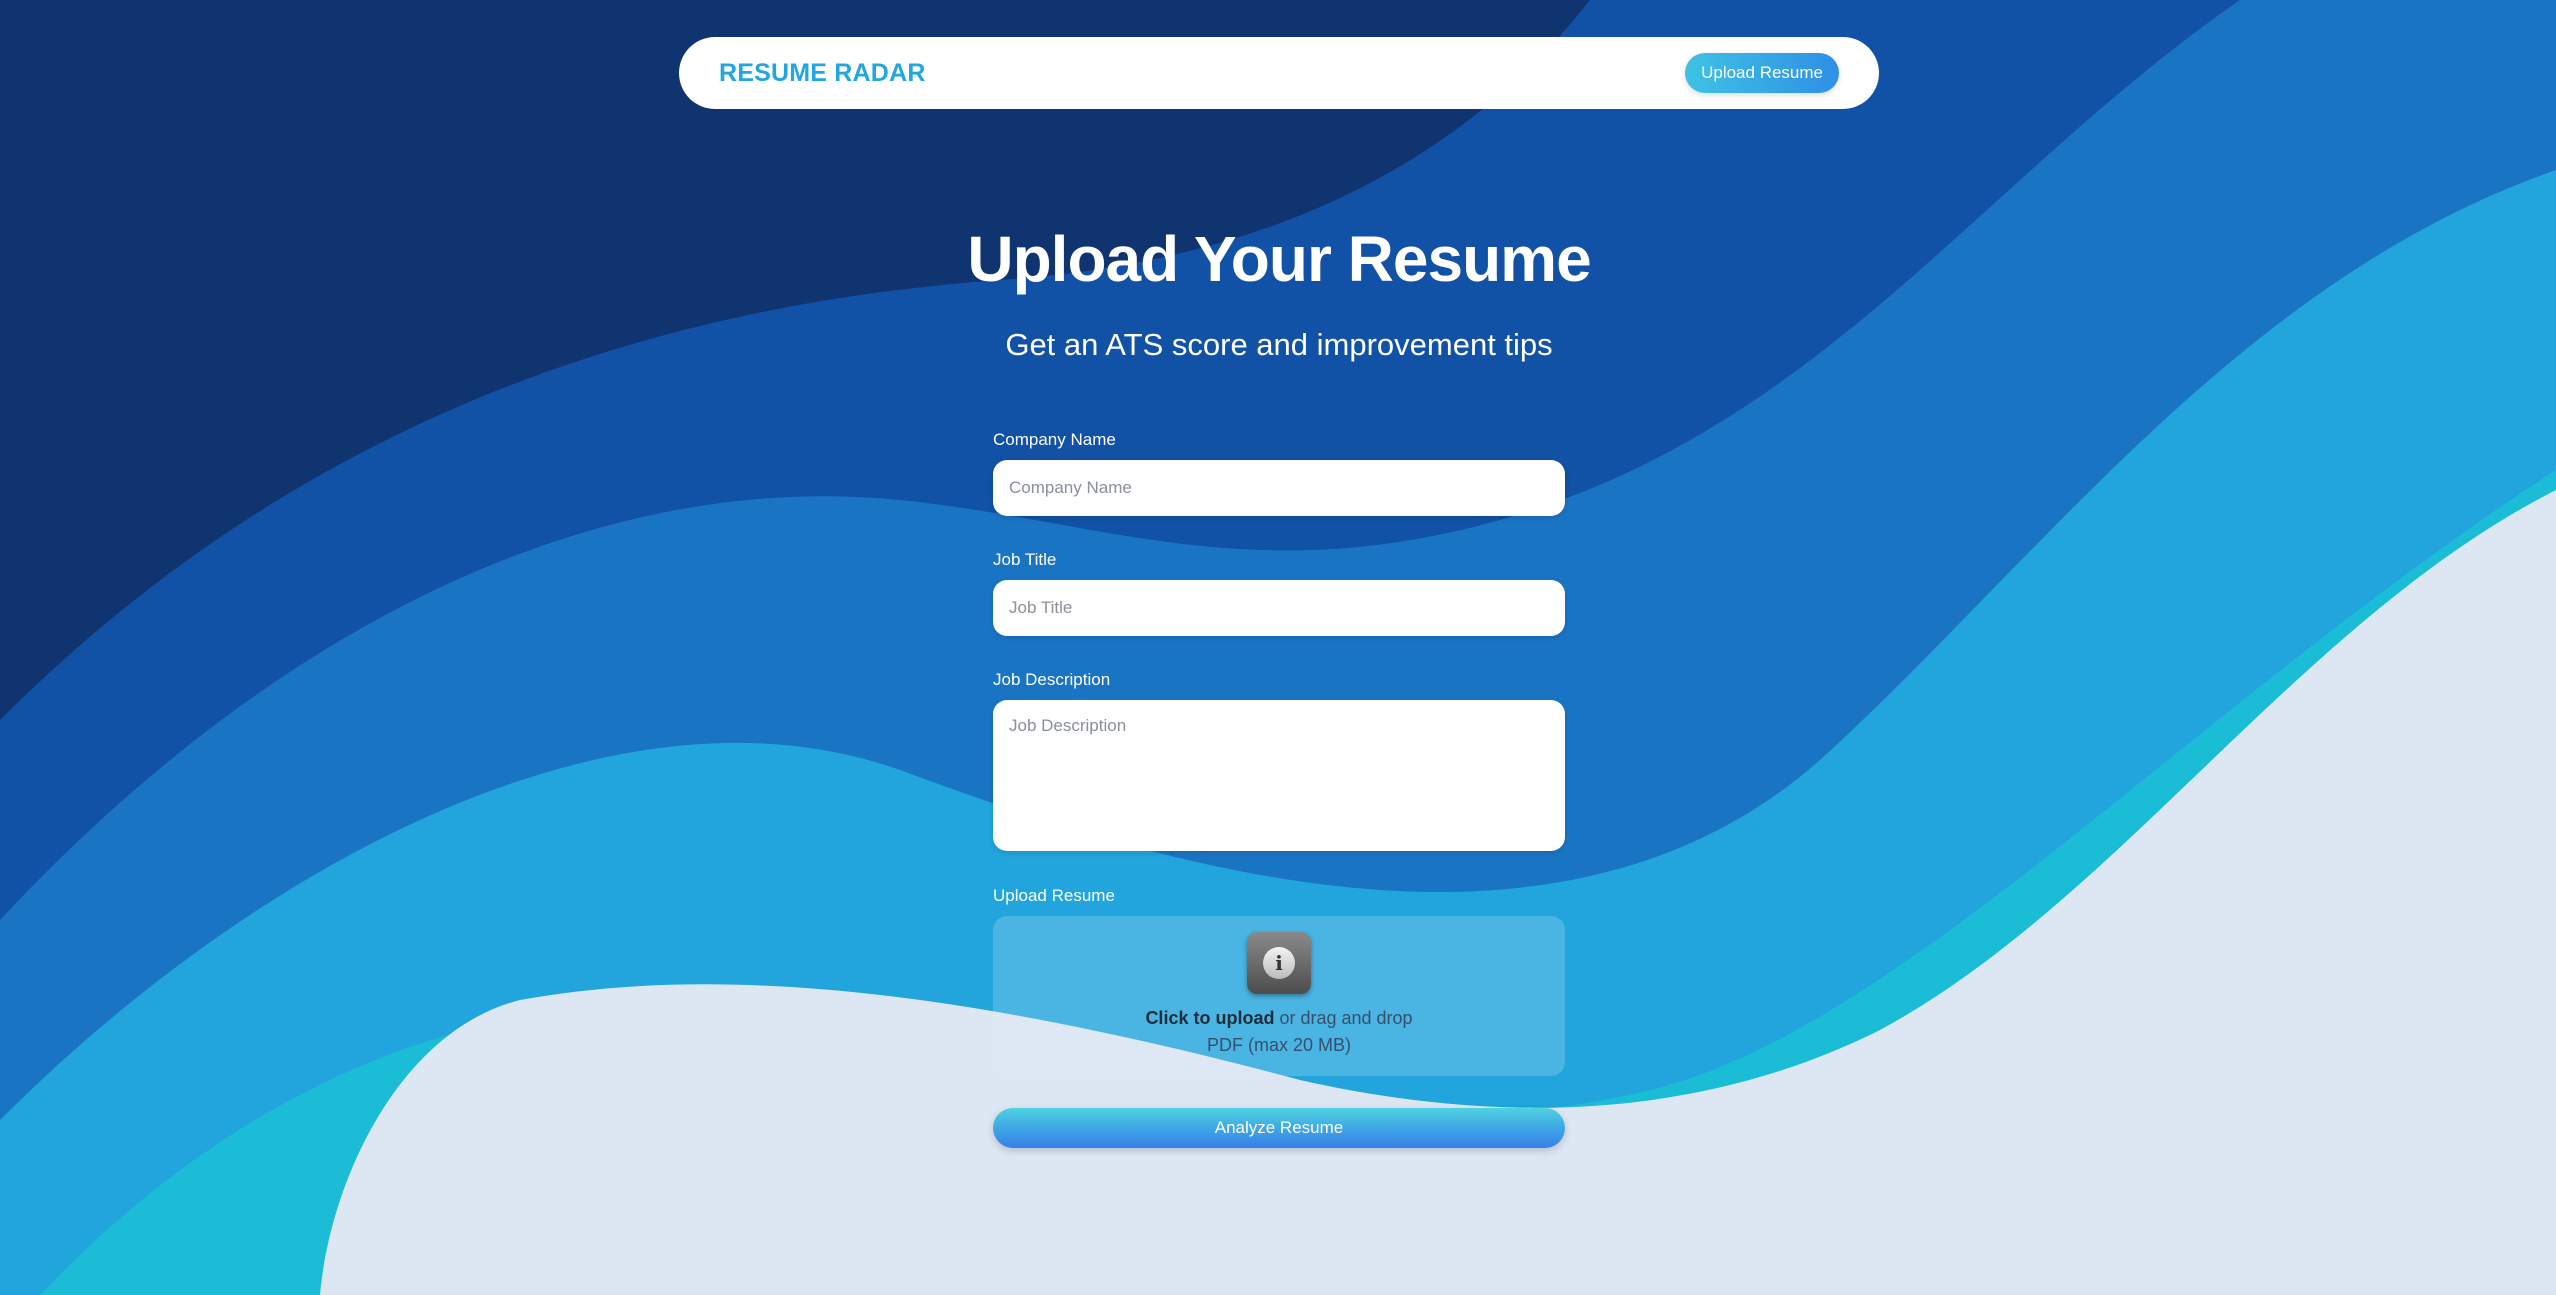 The width and height of the screenshot is (2556, 1295). I want to click on job-description-label: Job Description, so click(1052, 679).